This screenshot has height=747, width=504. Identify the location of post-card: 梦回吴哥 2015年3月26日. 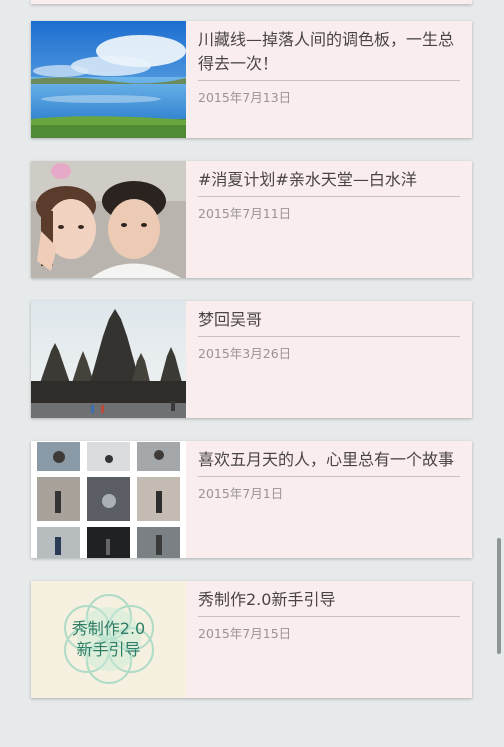
(251, 359).